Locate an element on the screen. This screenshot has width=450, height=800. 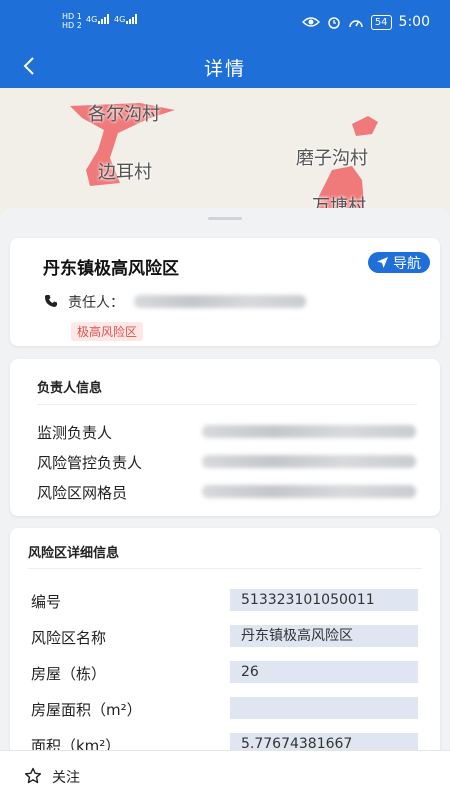
drag-handle is located at coordinates (225, 218).